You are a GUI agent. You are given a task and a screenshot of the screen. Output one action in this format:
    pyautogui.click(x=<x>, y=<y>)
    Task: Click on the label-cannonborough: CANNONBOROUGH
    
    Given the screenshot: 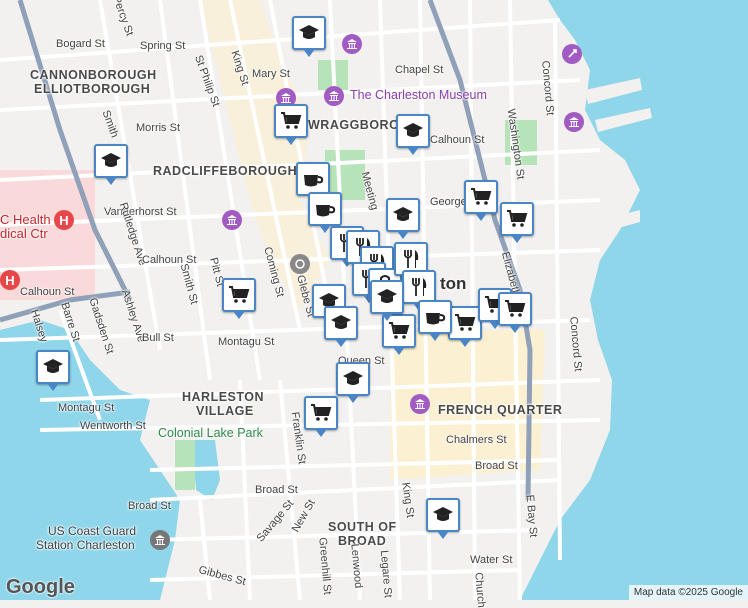 What is the action you would take?
    pyautogui.click(x=93, y=75)
    